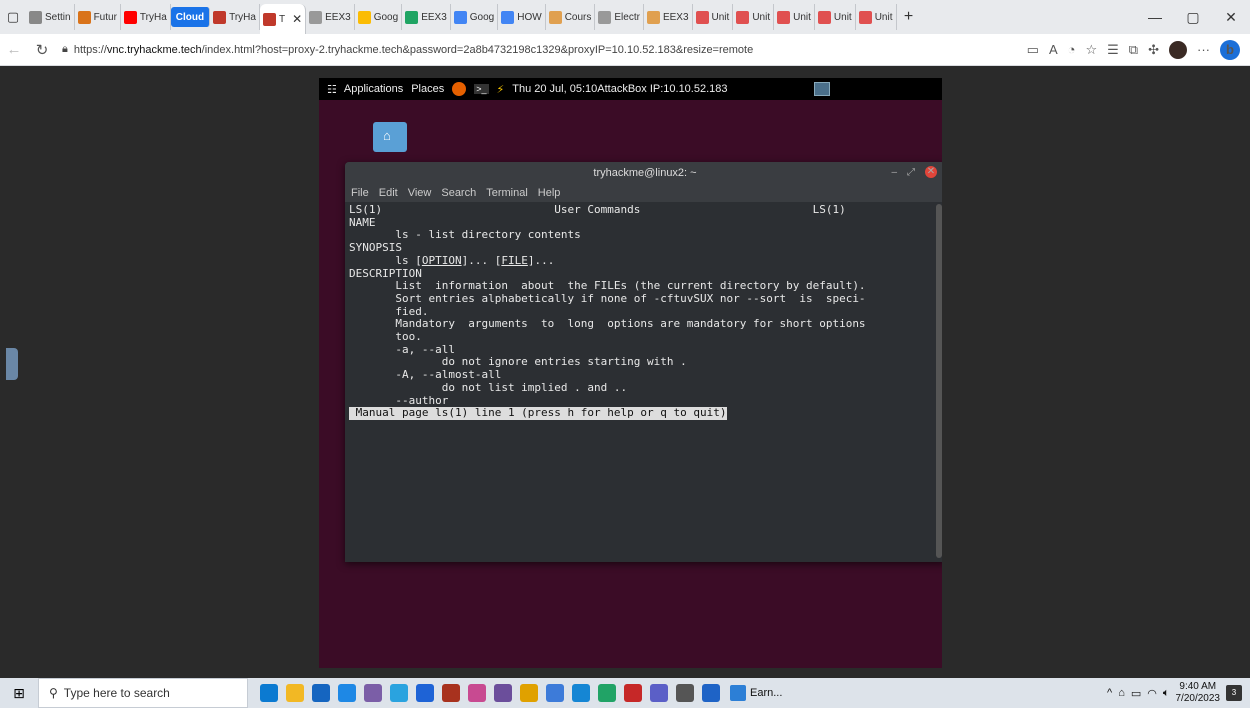 The image size is (1250, 708). I want to click on close-window-icon: ✕, so click(1231, 17).